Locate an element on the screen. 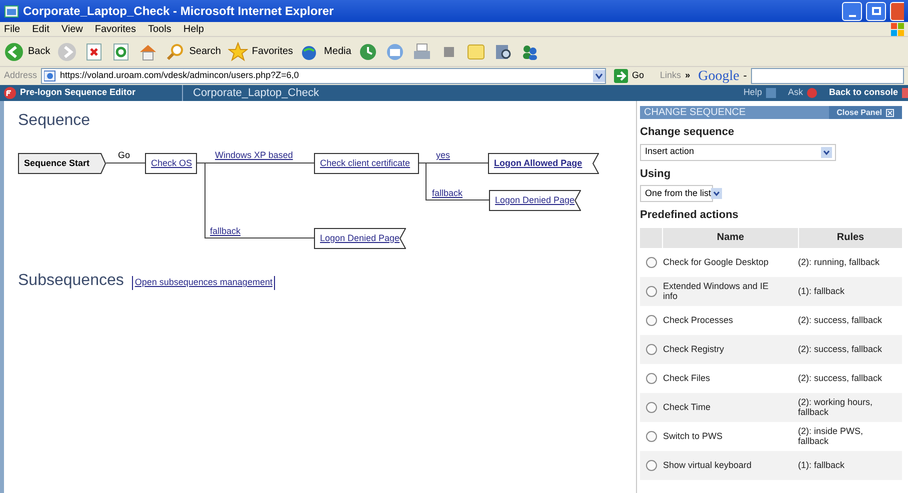 The image size is (908, 493). toolbar-button: Favorites is located at coordinates (261, 52).